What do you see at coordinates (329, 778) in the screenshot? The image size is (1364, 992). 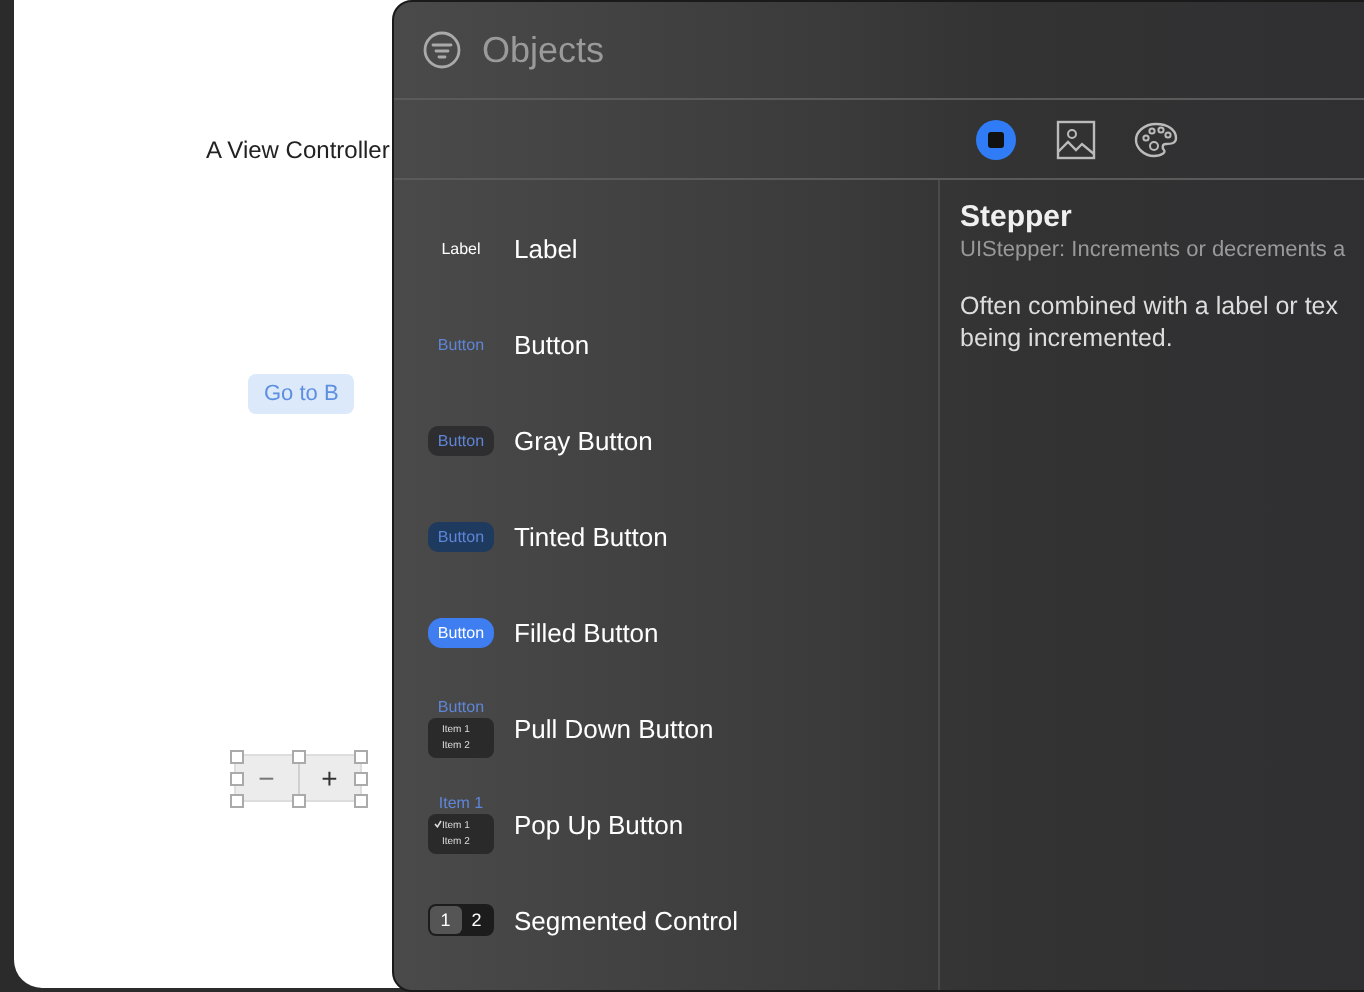 I see `increment-button: +` at bounding box center [329, 778].